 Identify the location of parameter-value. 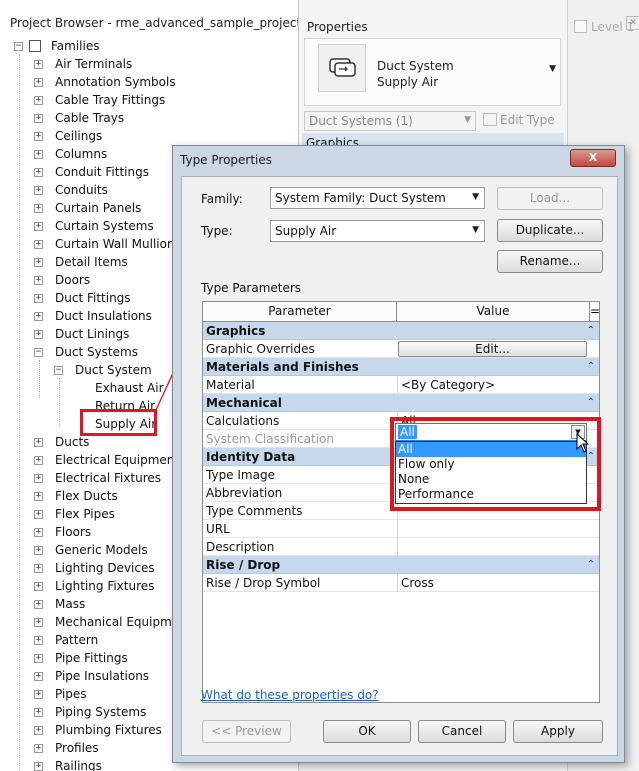
(493, 529).